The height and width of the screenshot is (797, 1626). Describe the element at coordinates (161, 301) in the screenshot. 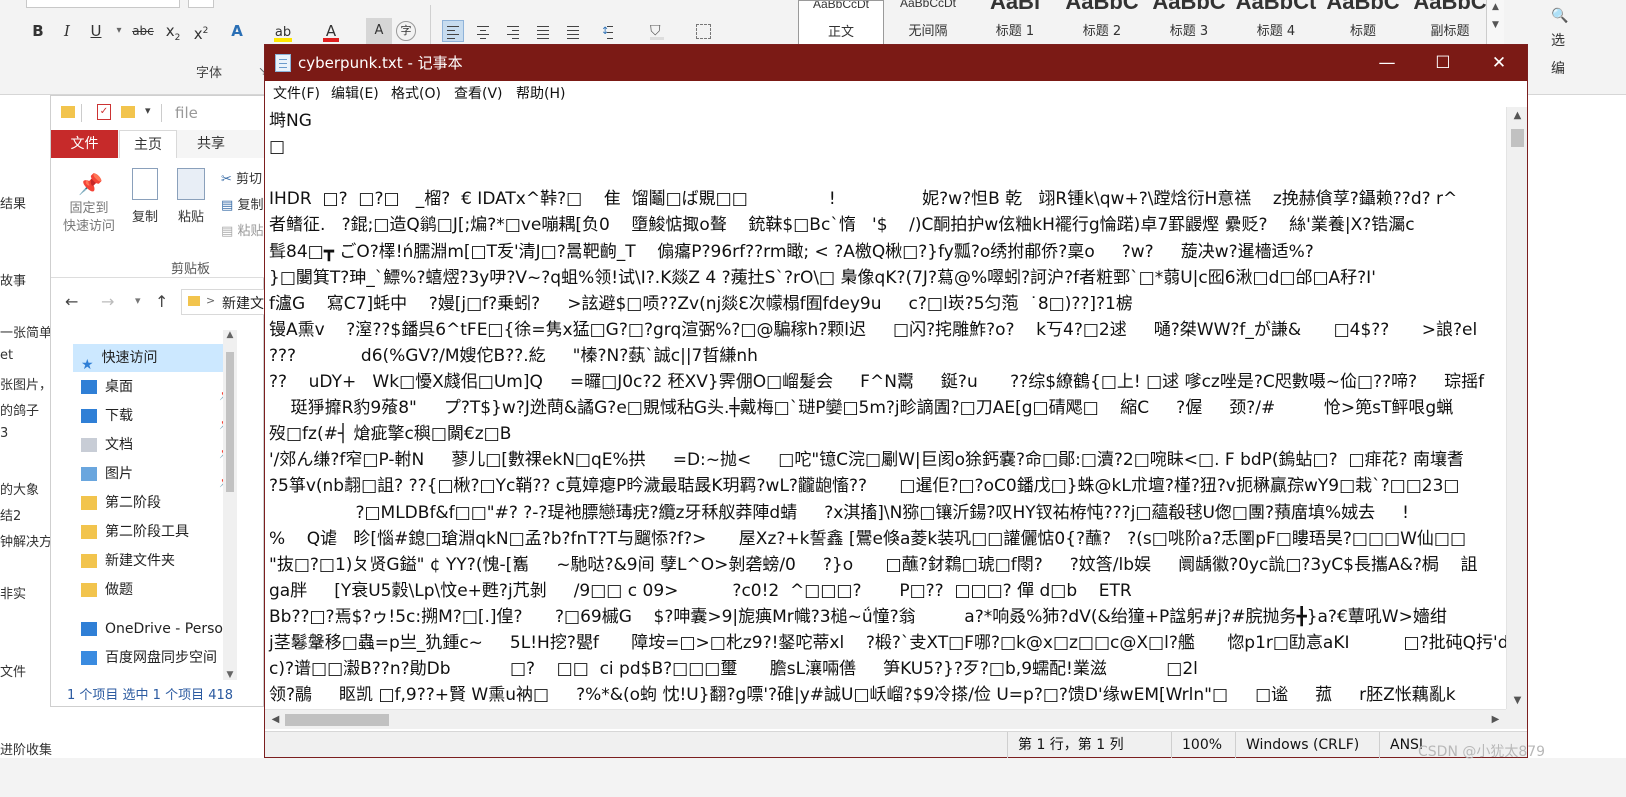

I see `up-icon: ↑` at that location.